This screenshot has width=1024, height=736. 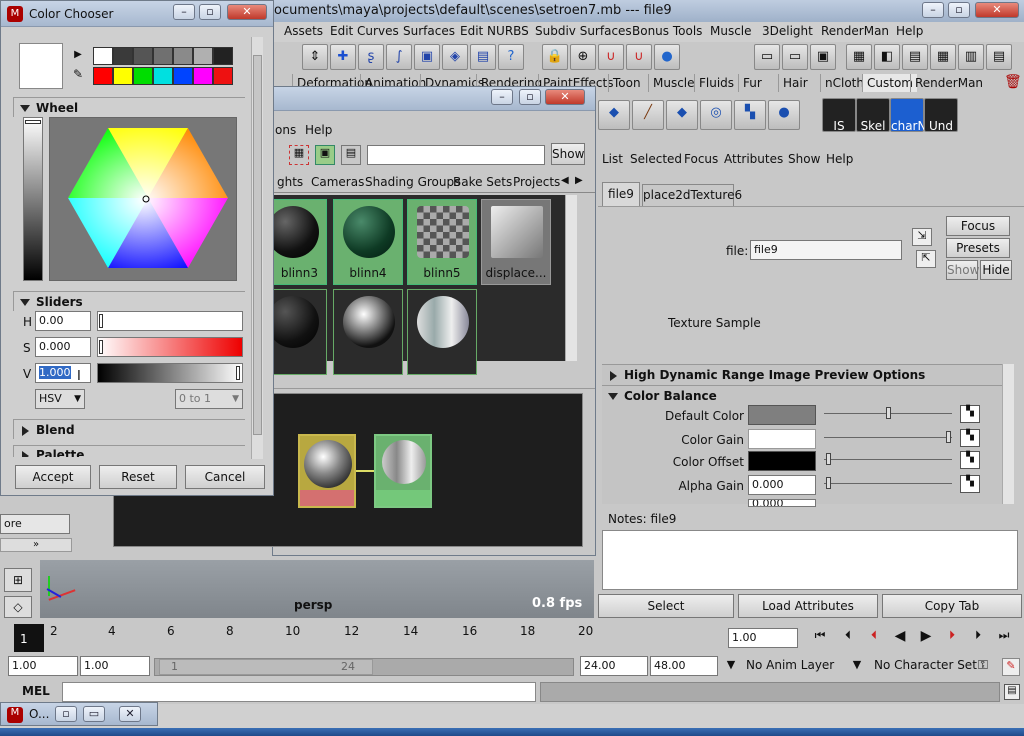 What do you see at coordinates (94, 714) in the screenshot?
I see `min-max-button: ▭` at bounding box center [94, 714].